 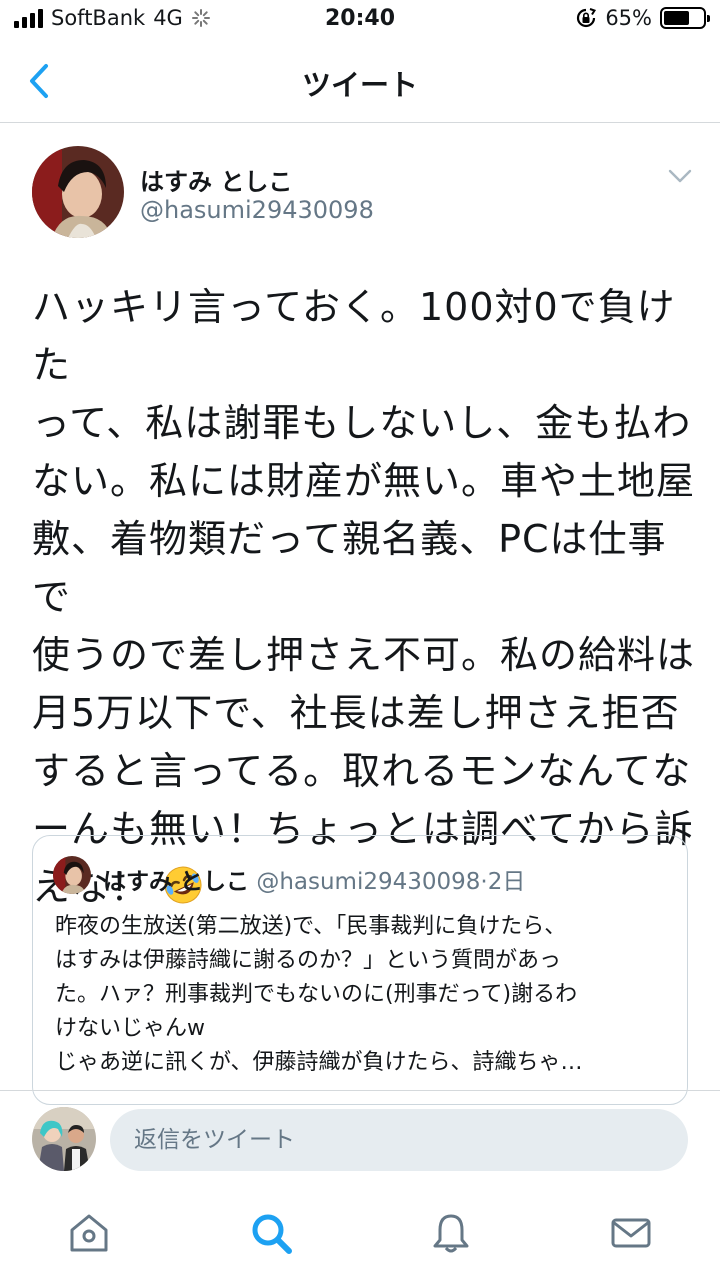 What do you see at coordinates (360, 20) in the screenshot?
I see `status-bar: SoftBank 4G 20:40 65%` at bounding box center [360, 20].